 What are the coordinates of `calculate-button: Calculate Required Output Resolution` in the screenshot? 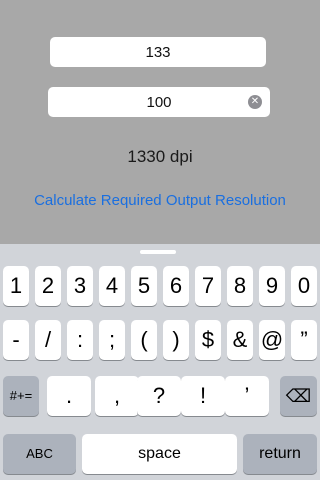 It's located at (160, 200).